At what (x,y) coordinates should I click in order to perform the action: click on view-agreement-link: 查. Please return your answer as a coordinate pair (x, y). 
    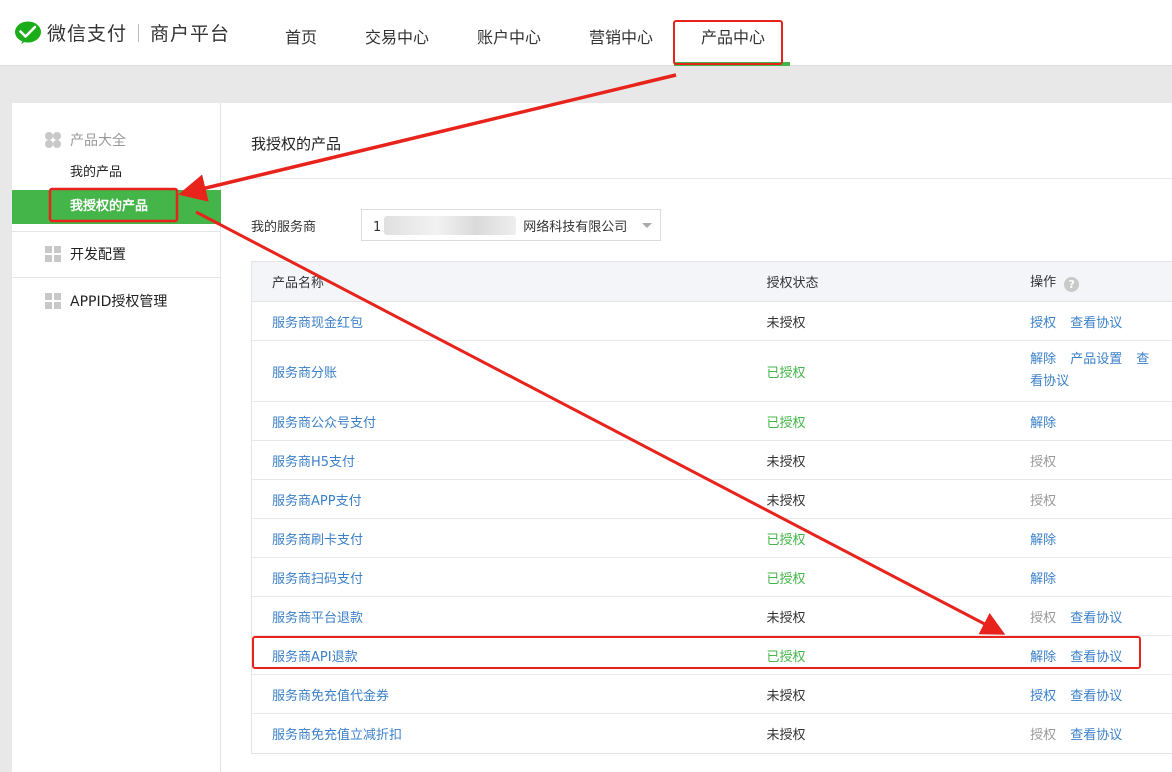
    Looking at the image, I should click on (1142, 359).